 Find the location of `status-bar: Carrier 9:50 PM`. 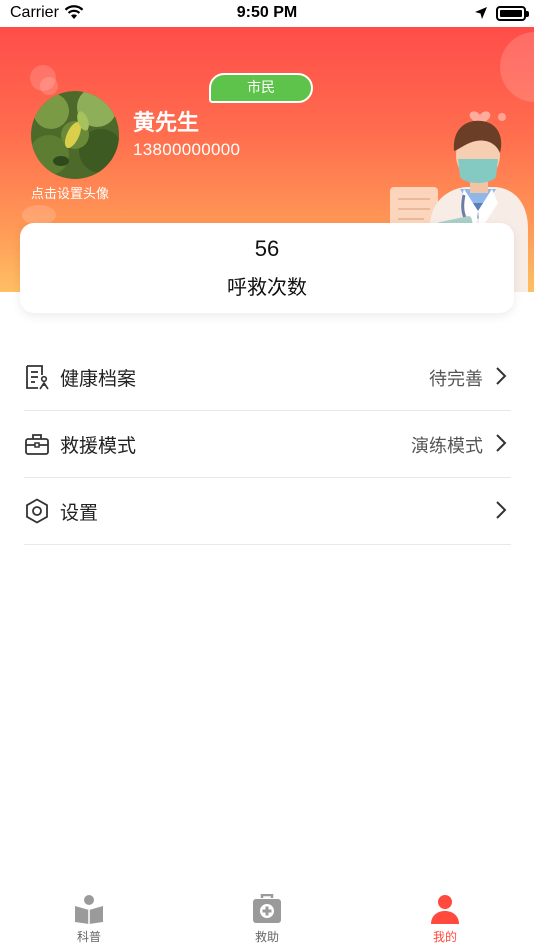

status-bar: Carrier 9:50 PM is located at coordinates (267, 13).